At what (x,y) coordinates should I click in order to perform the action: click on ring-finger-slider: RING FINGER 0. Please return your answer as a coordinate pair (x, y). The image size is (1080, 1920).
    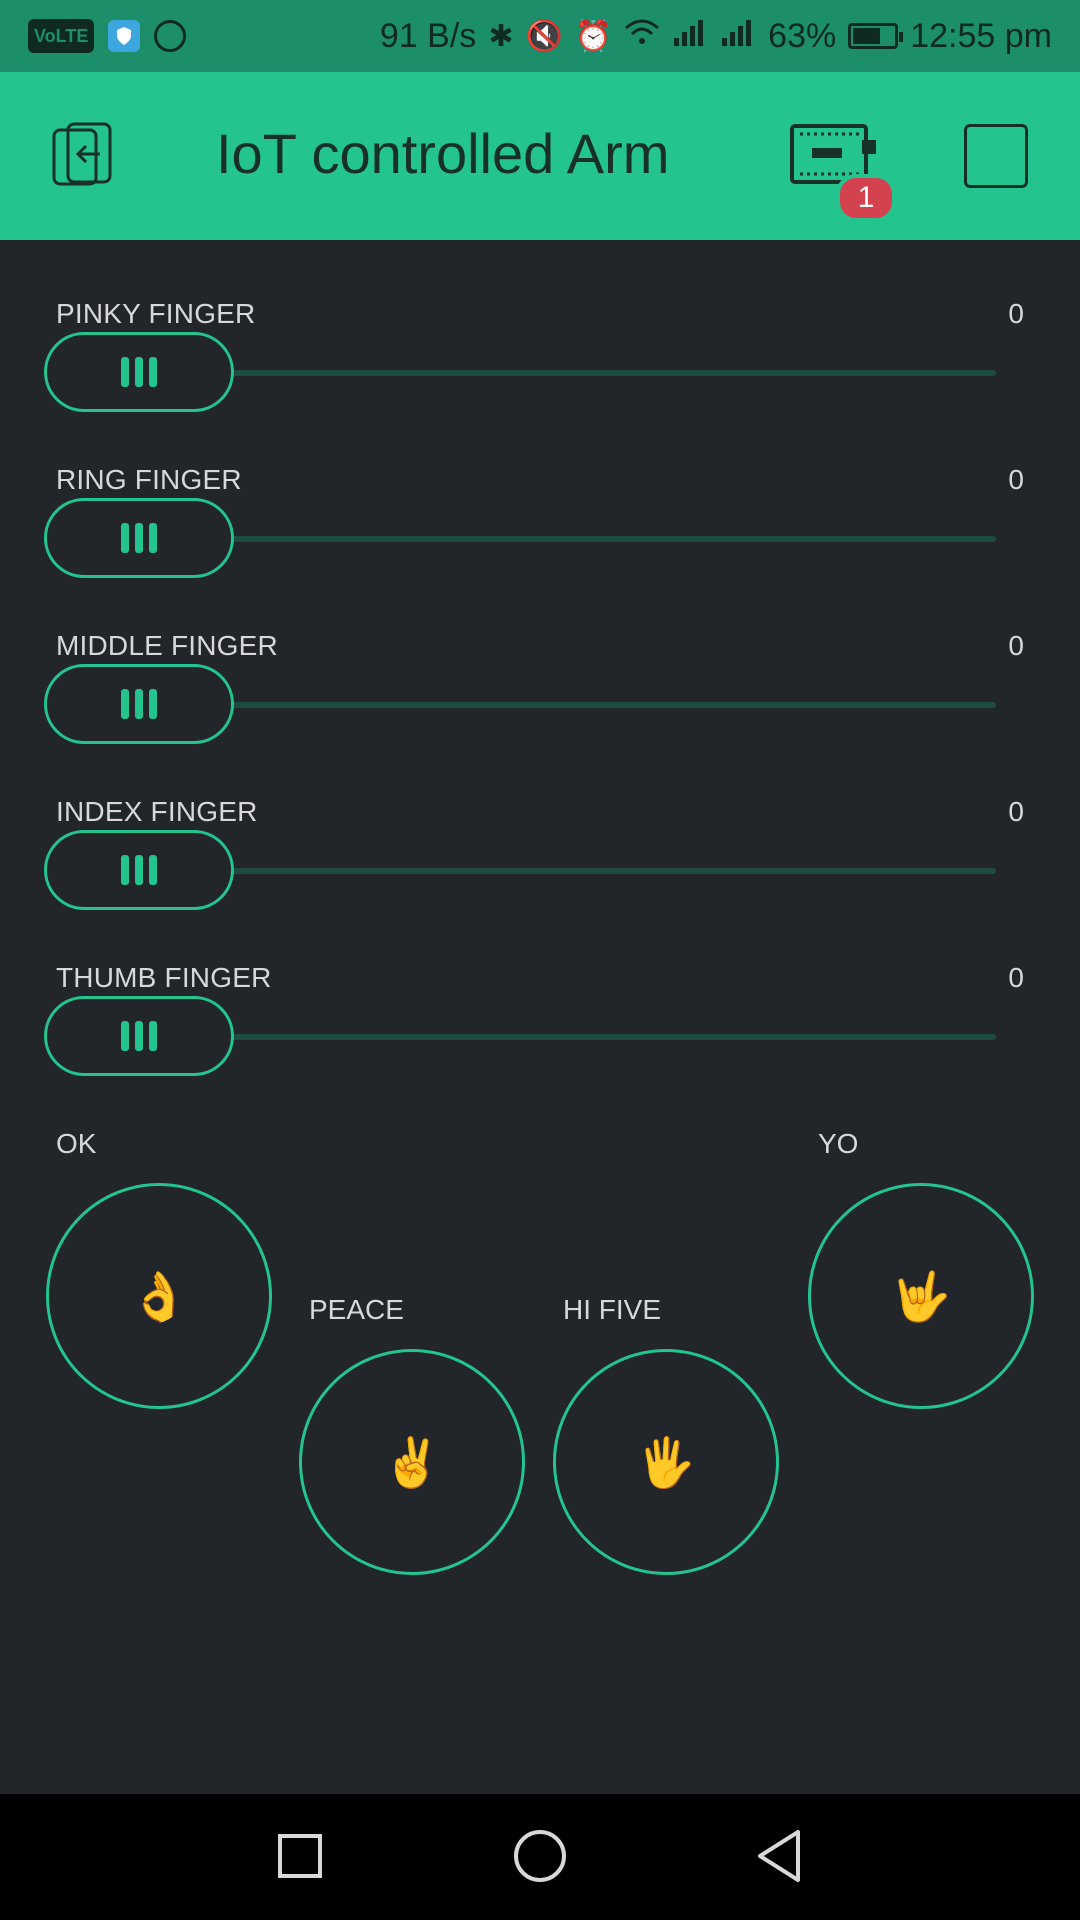
    Looking at the image, I should click on (540, 539).